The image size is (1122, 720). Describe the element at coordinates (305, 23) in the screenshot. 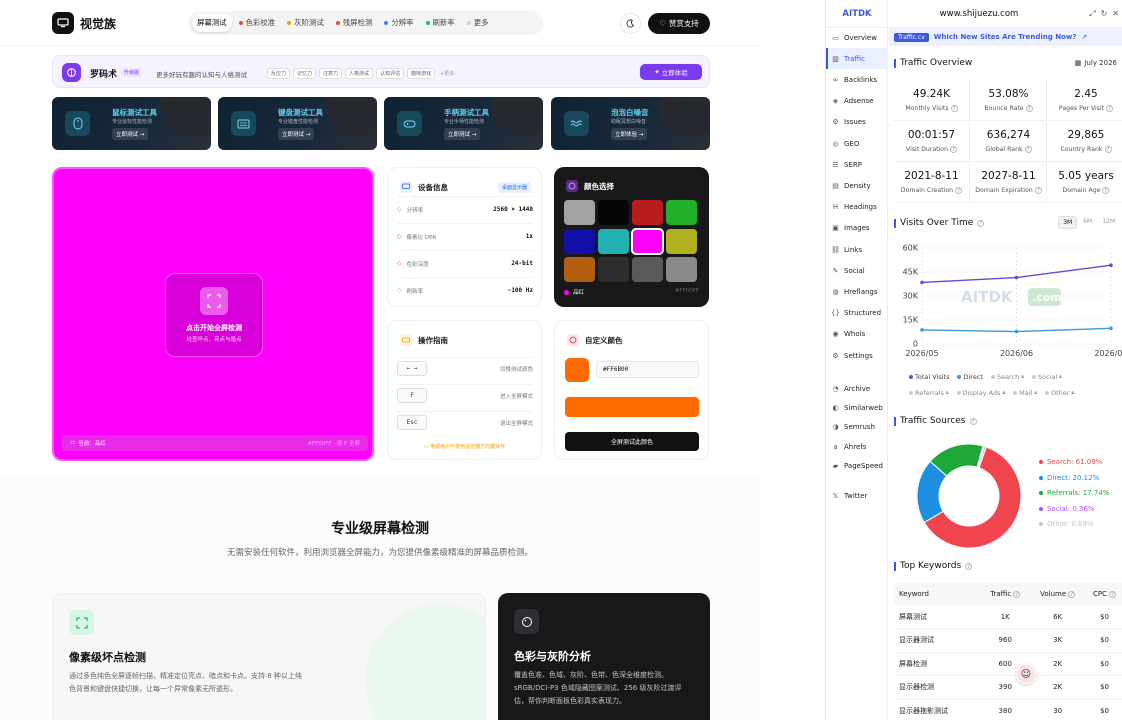

I see `nav-item: 灰阶测试` at that location.